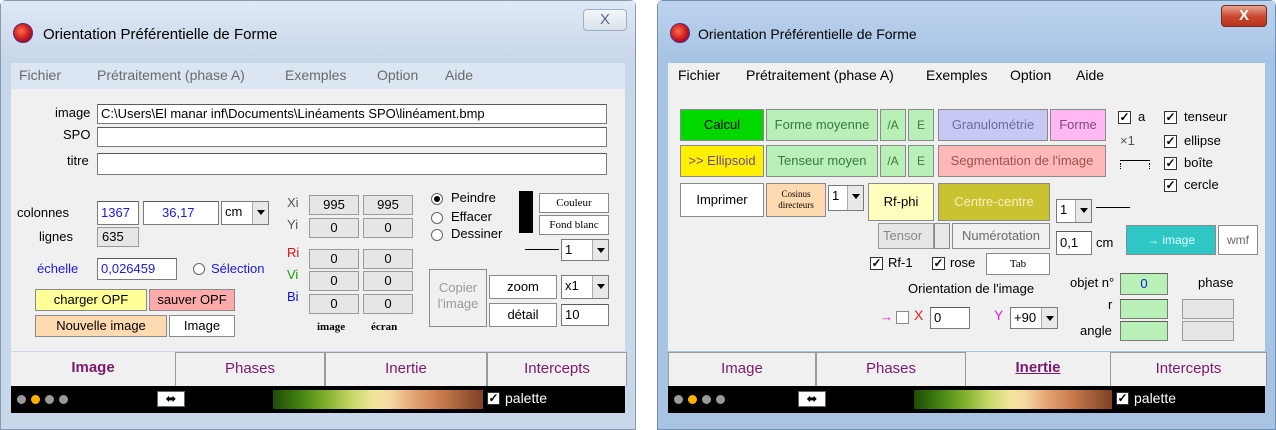  What do you see at coordinates (234, 211) in the screenshot?
I see `unit-value: cm` at bounding box center [234, 211].